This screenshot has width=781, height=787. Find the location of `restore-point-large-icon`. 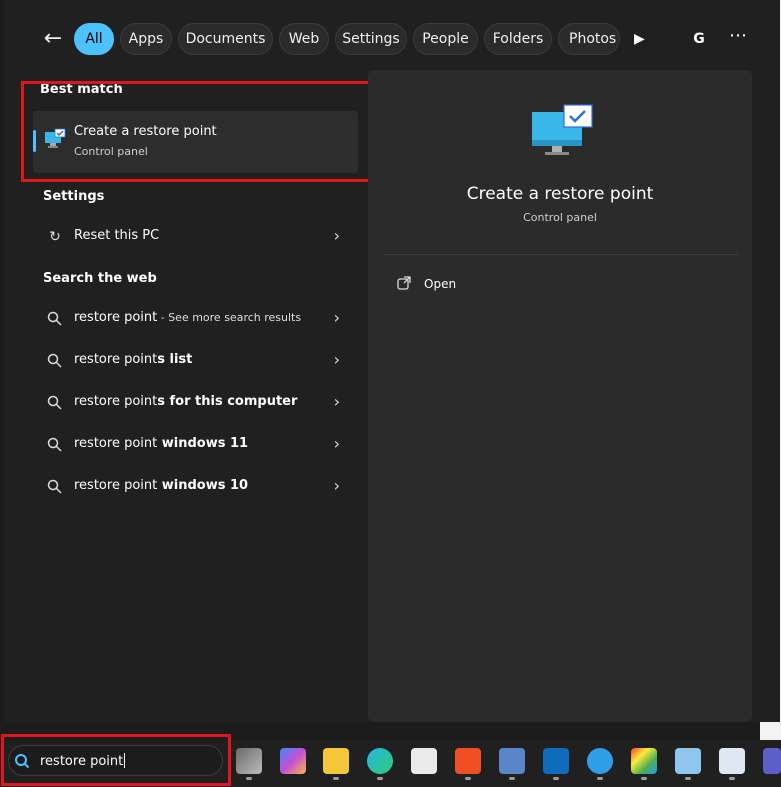

restore-point-large-icon is located at coordinates (562, 129).